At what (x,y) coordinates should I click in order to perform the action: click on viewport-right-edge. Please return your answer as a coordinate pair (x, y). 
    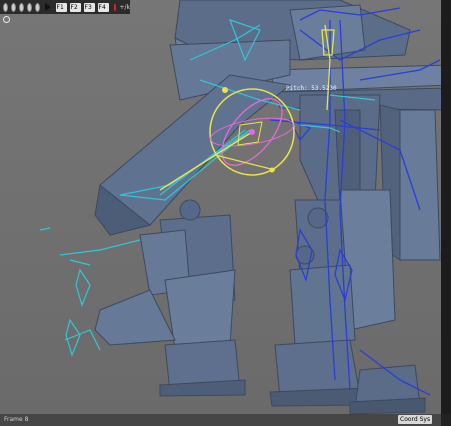
    Looking at the image, I should click on (446, 213).